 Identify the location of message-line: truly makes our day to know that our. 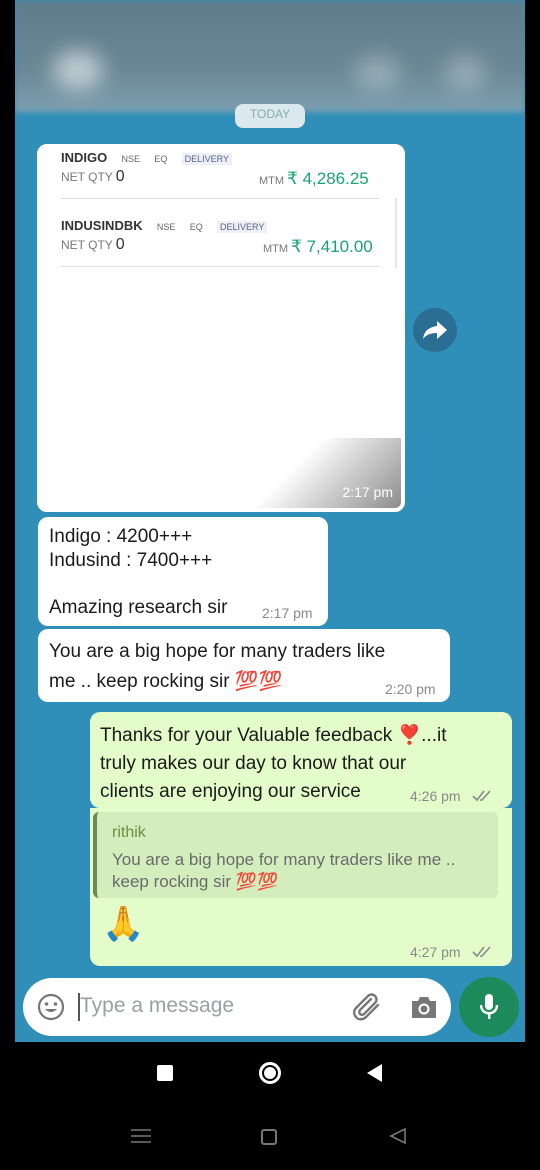
(253, 763).